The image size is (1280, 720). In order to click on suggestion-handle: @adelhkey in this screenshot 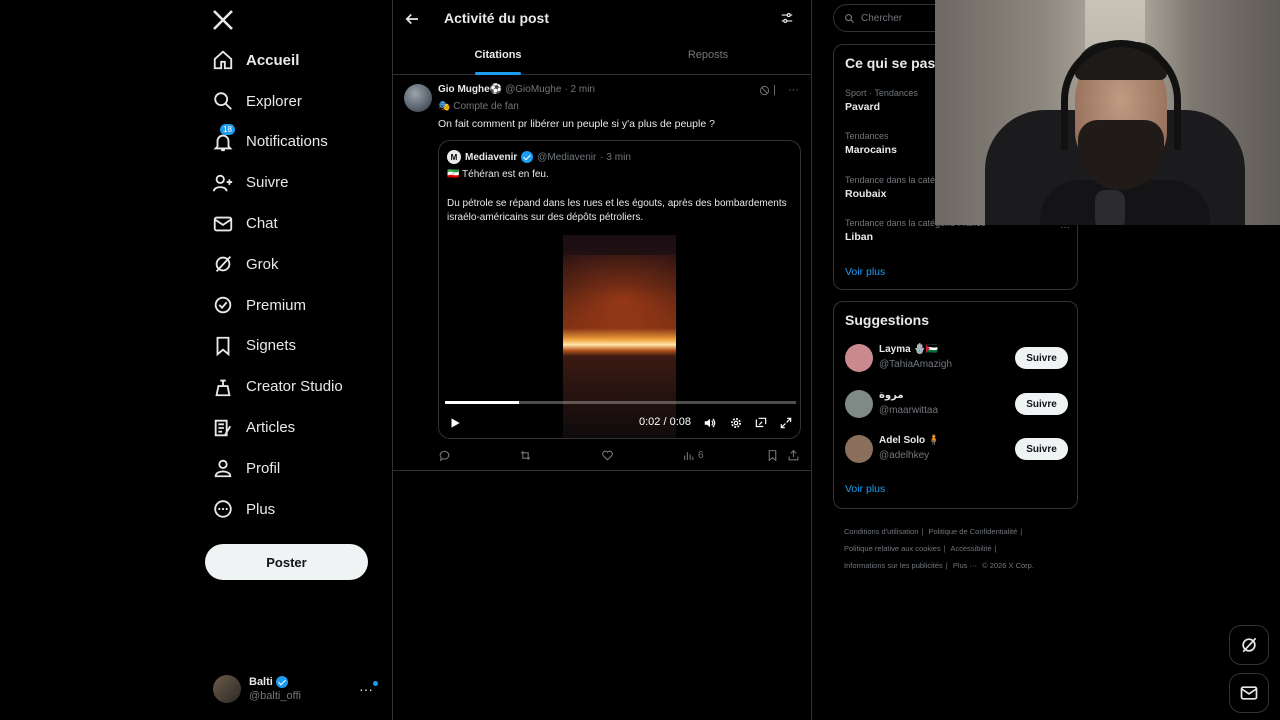, I will do `click(904, 455)`.